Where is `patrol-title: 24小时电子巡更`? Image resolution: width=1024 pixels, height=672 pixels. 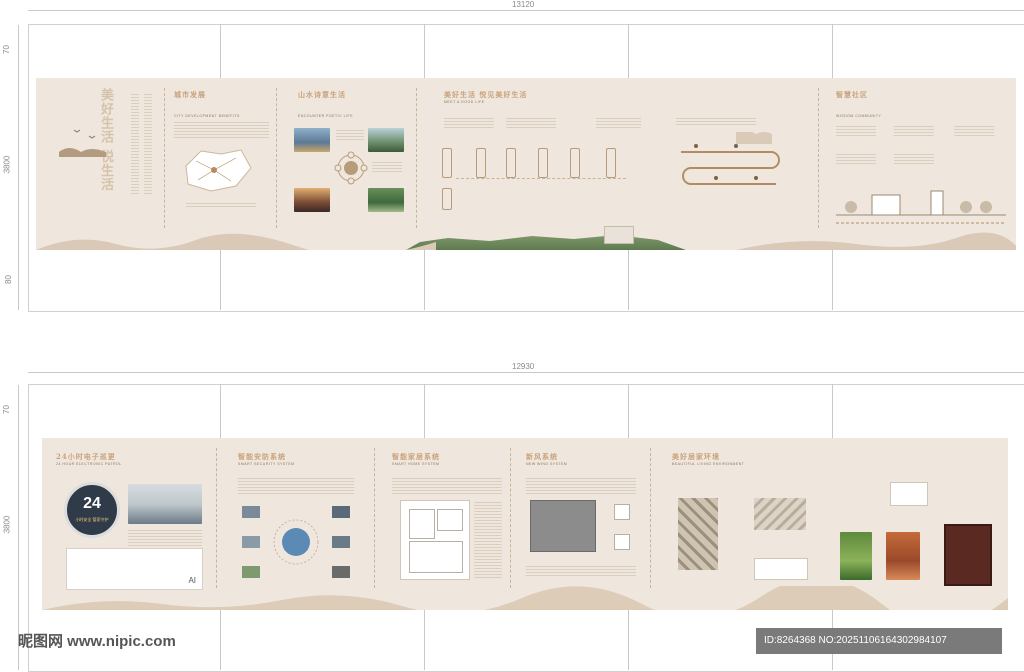 patrol-title: 24小时电子巡更 is located at coordinates (86, 456).